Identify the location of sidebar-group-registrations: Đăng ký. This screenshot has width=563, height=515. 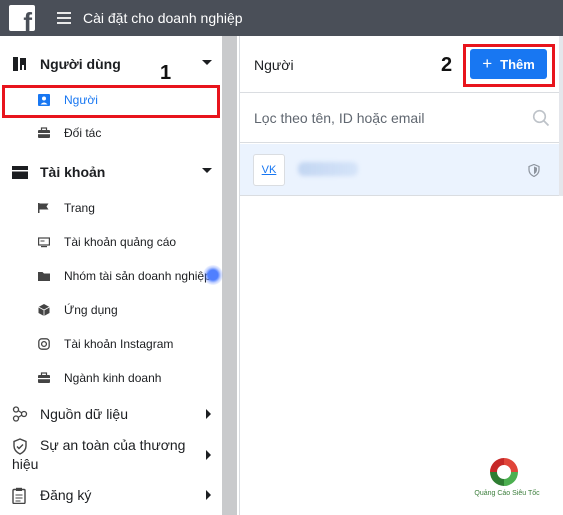
(111, 495).